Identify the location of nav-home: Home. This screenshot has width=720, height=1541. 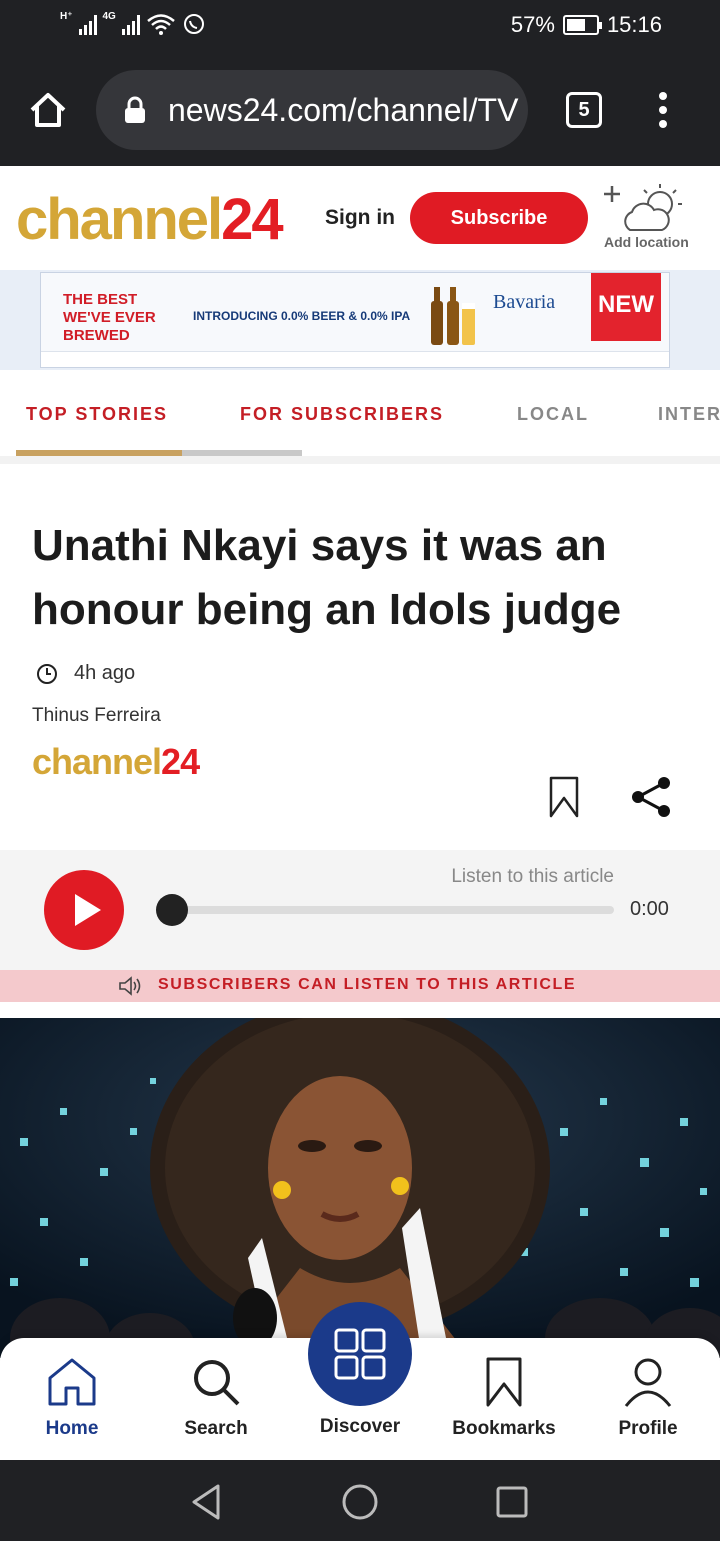
(72, 1398).